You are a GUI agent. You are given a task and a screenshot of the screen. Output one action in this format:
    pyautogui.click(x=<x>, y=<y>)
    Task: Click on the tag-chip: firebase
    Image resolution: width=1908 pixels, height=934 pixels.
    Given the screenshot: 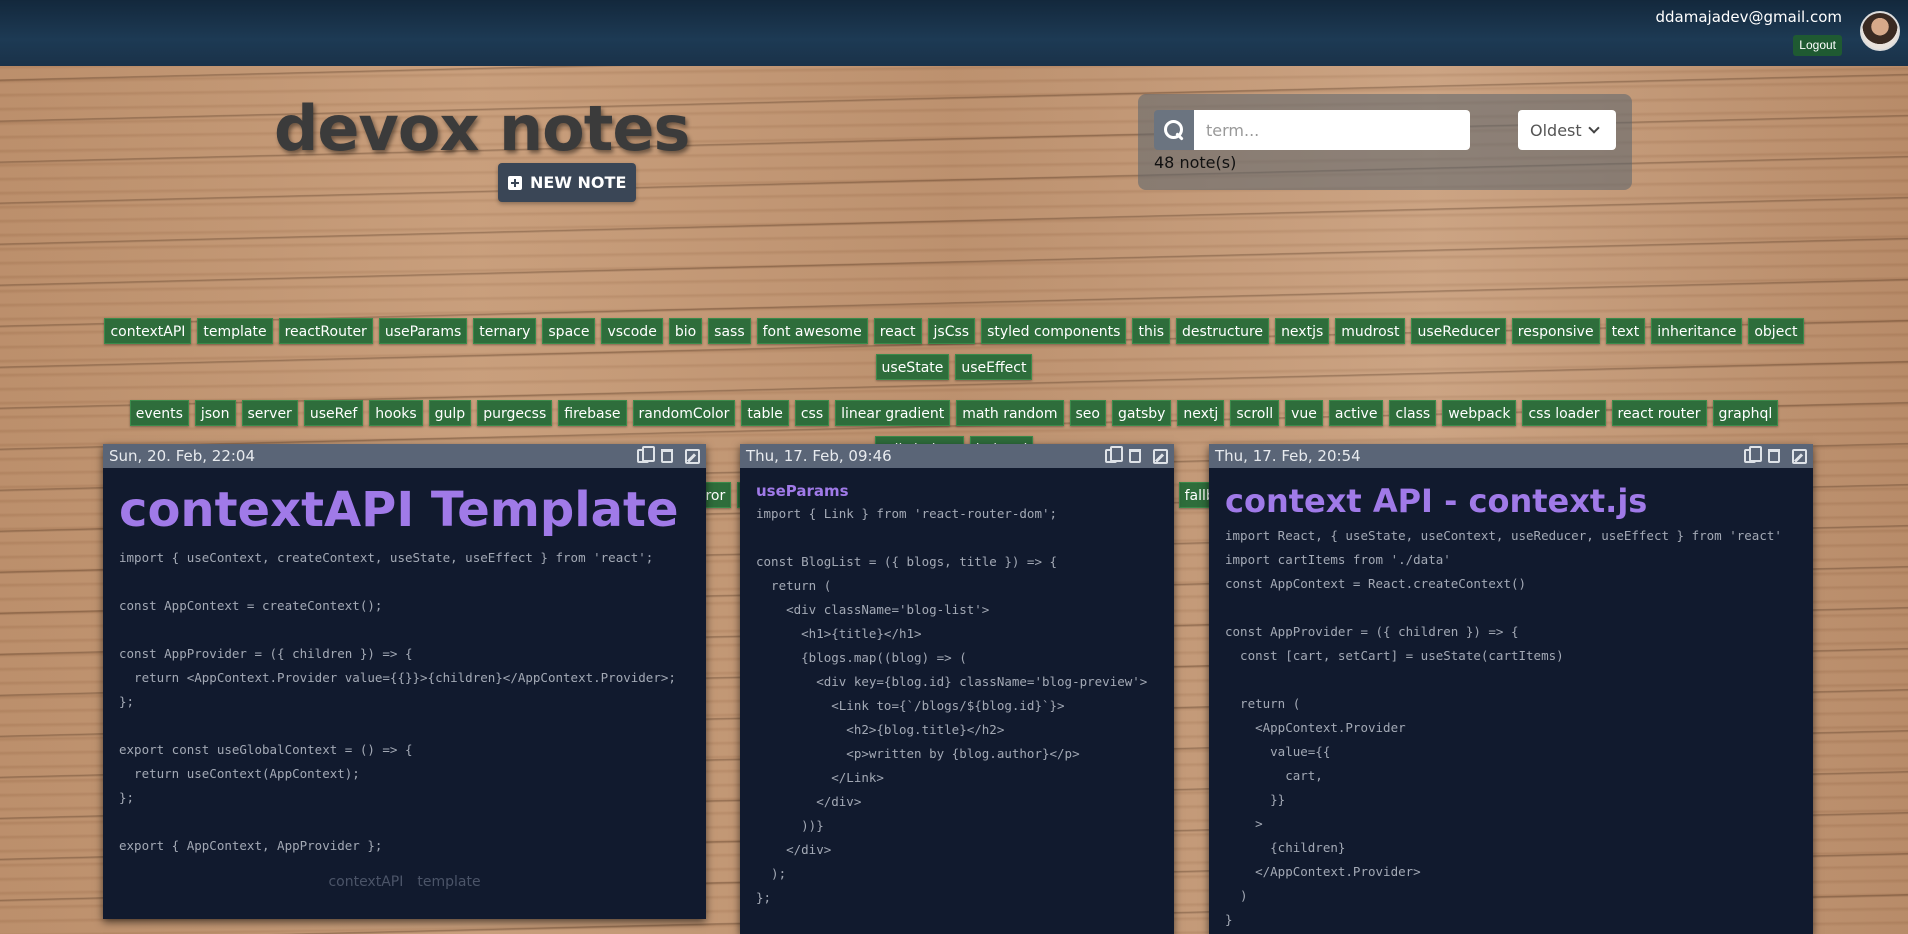 What is the action you would take?
    pyautogui.click(x=592, y=413)
    